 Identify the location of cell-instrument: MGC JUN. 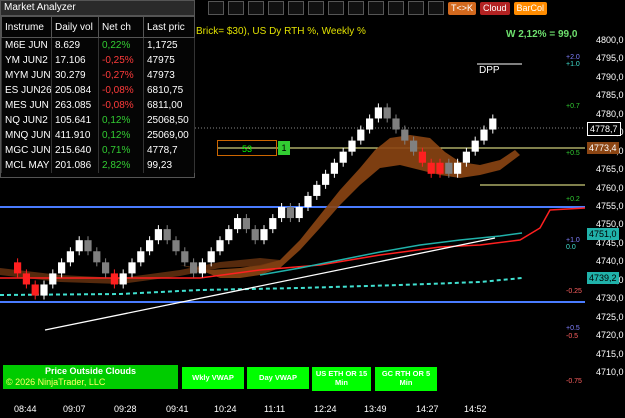
(26, 150).